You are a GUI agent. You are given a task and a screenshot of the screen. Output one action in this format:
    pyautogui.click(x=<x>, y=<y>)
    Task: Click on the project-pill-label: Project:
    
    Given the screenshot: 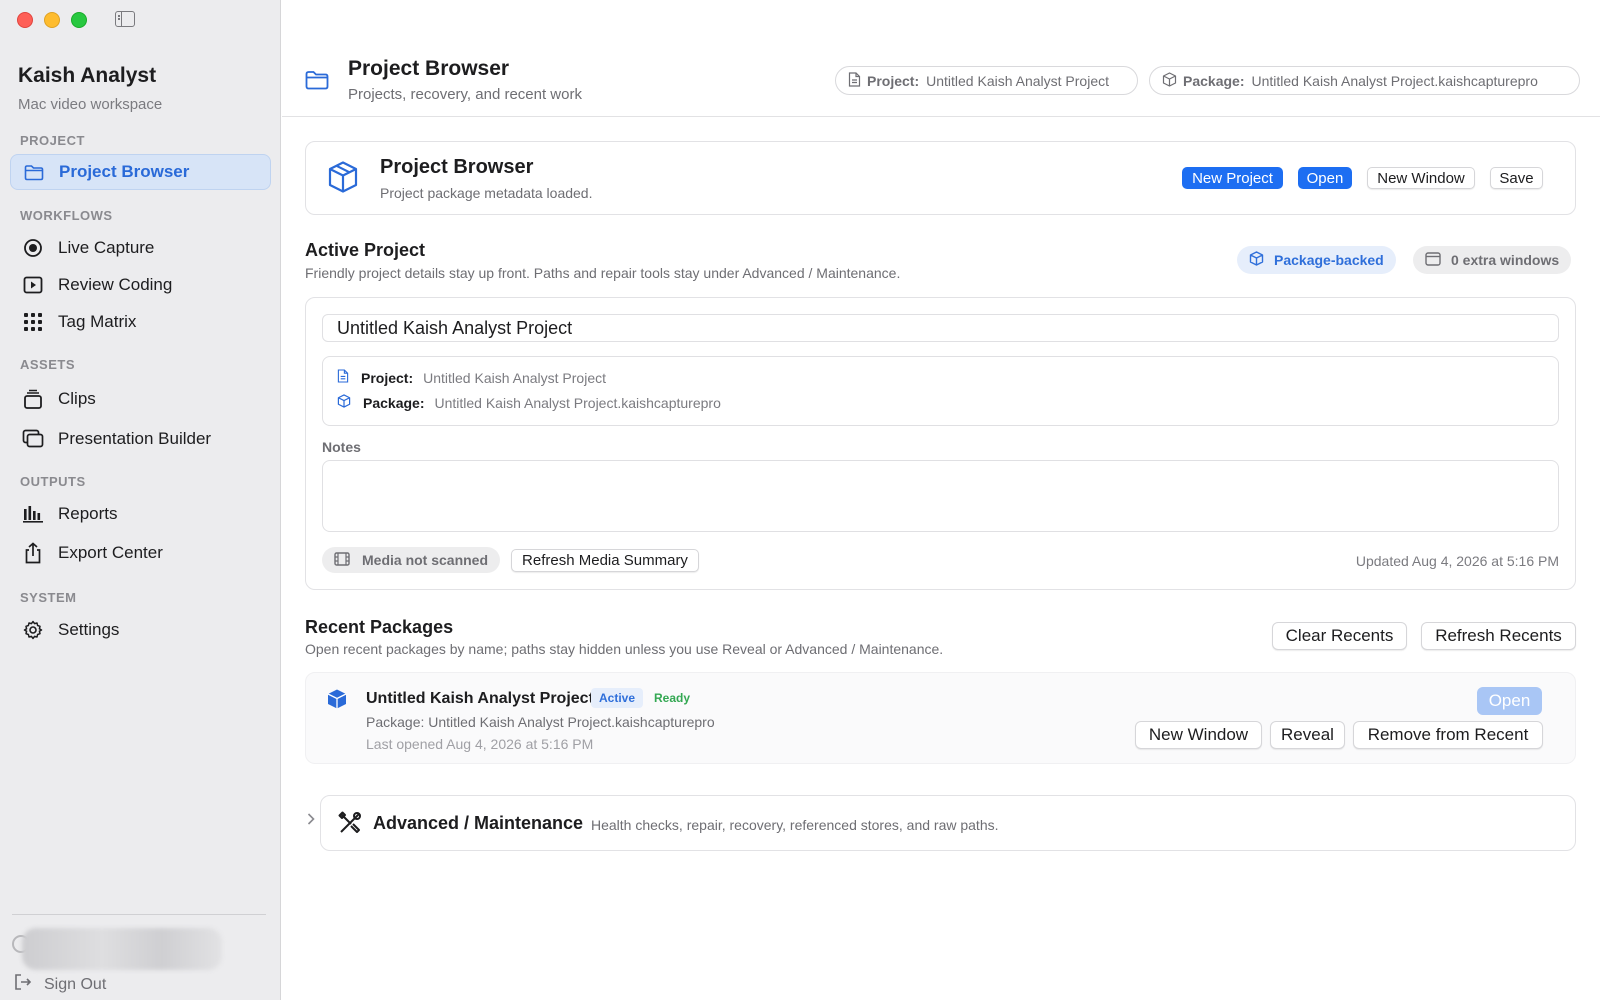 What is the action you would take?
    pyautogui.click(x=893, y=80)
    